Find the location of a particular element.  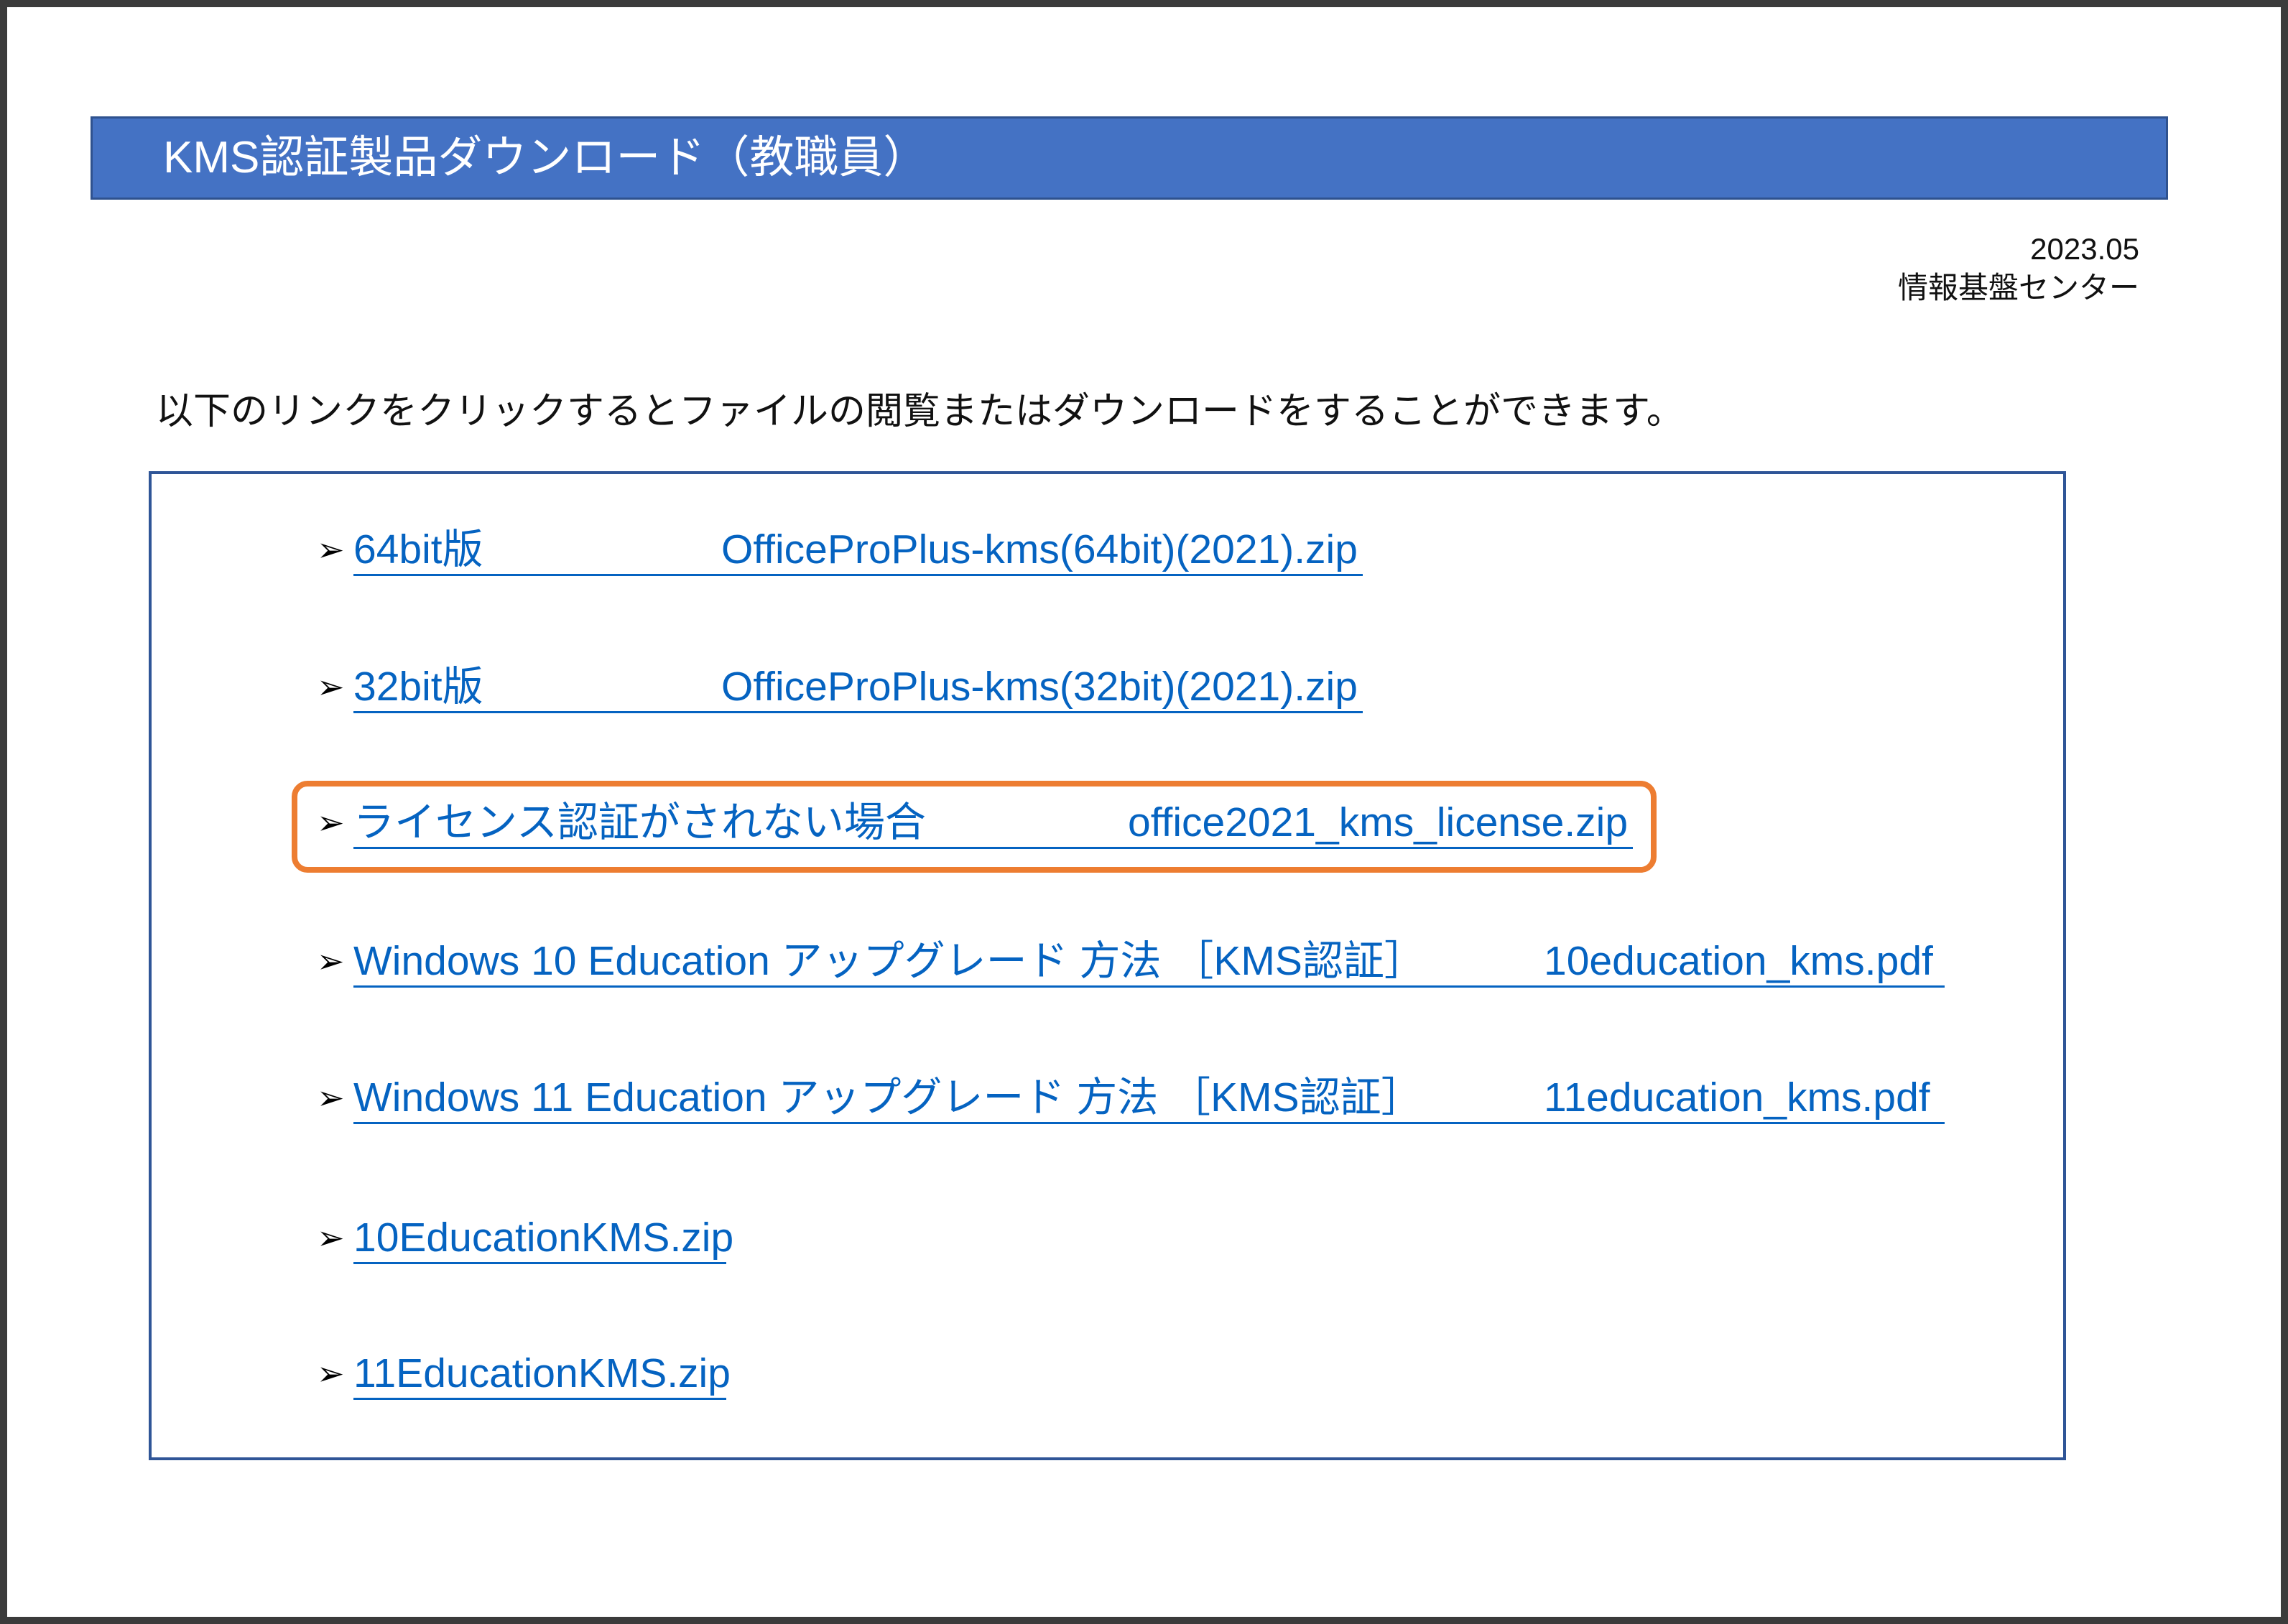

link-label: ライセンス認証がされない場合 is located at coordinates (639, 822).